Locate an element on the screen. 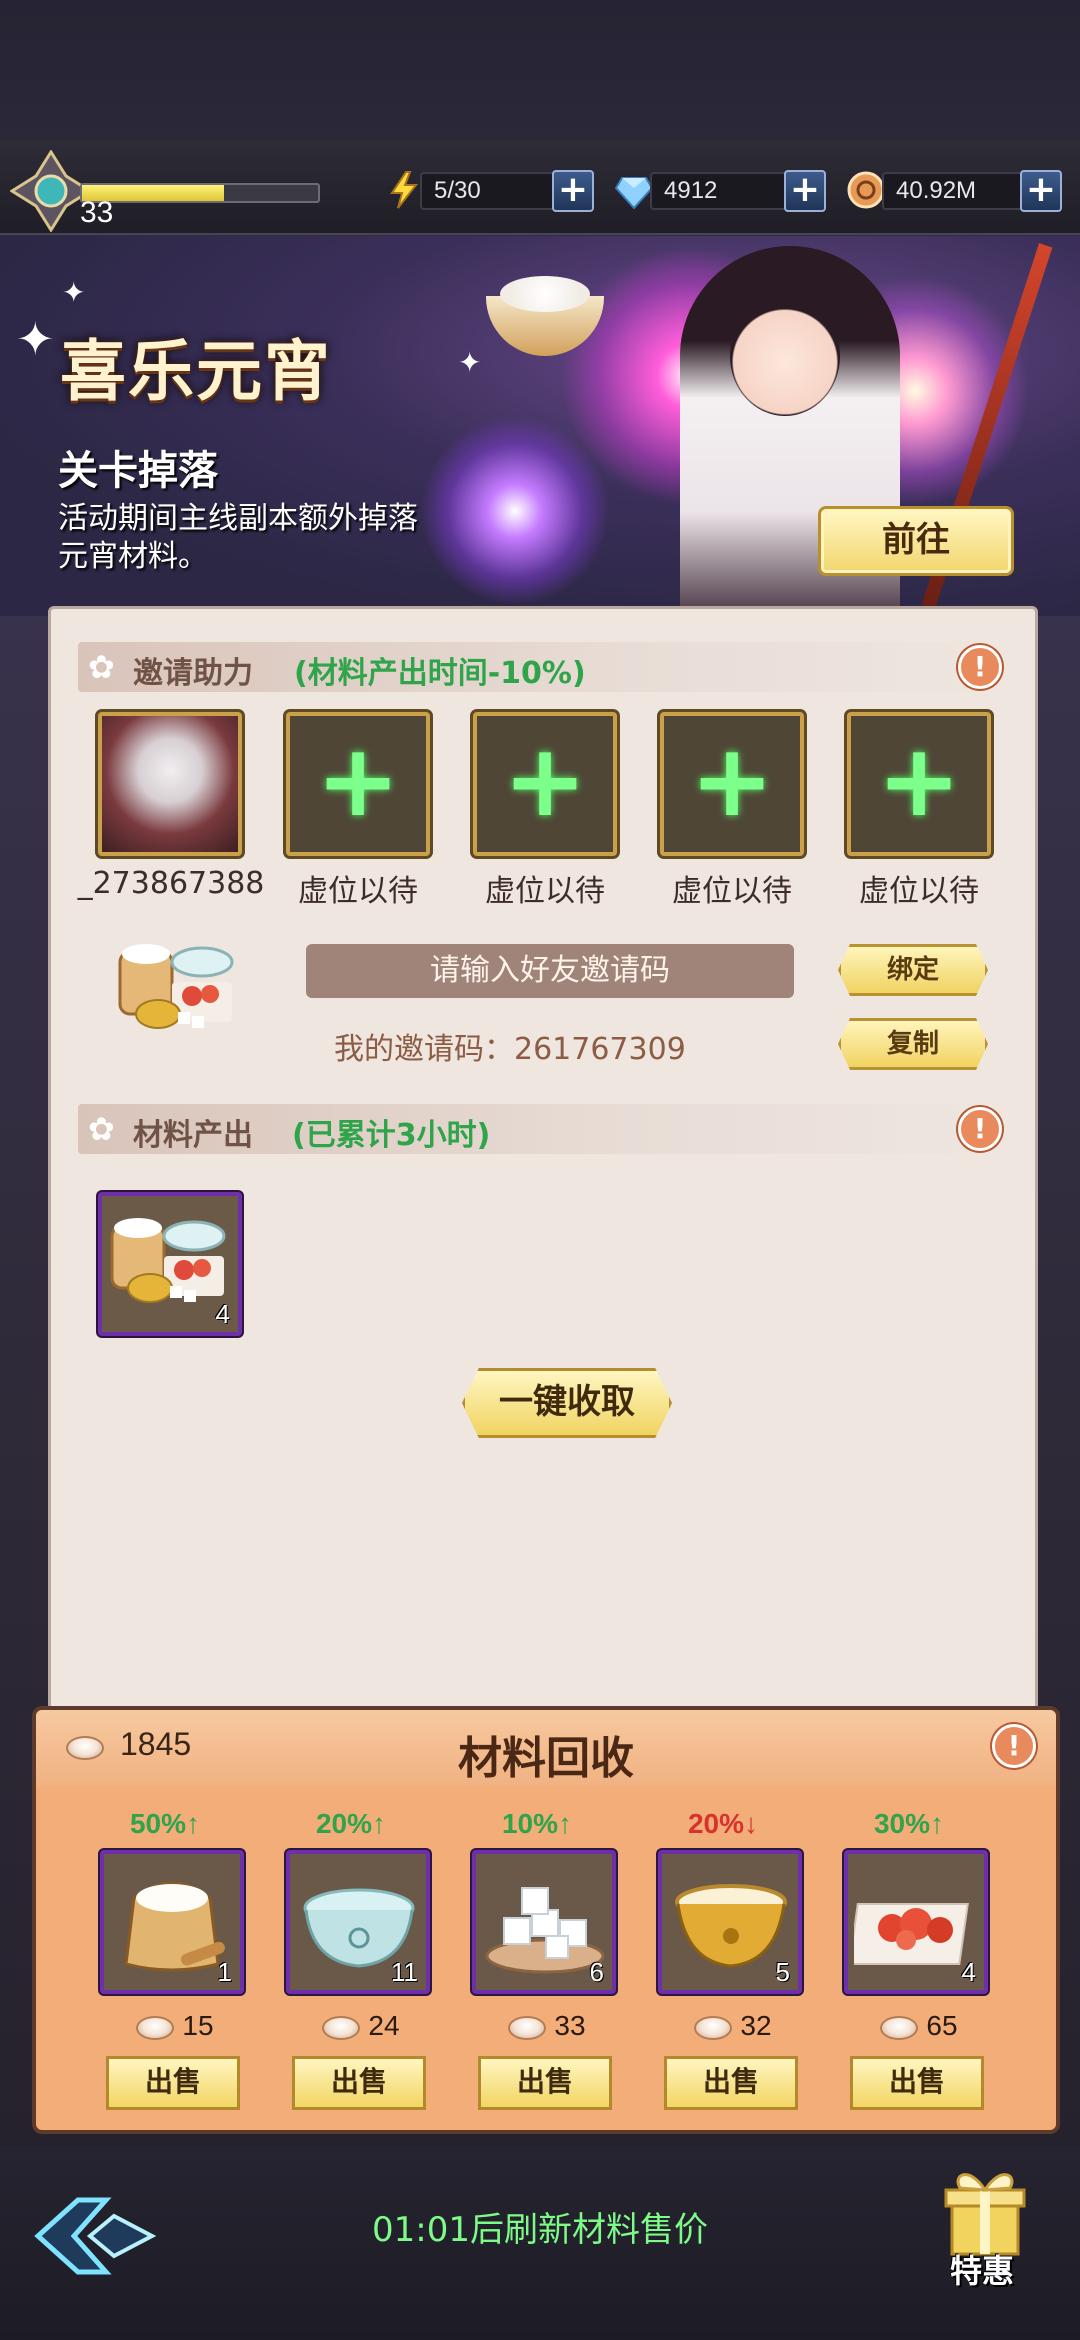  price-refresh-timer: 01:01后刷新材料售价 is located at coordinates (540, 2230).